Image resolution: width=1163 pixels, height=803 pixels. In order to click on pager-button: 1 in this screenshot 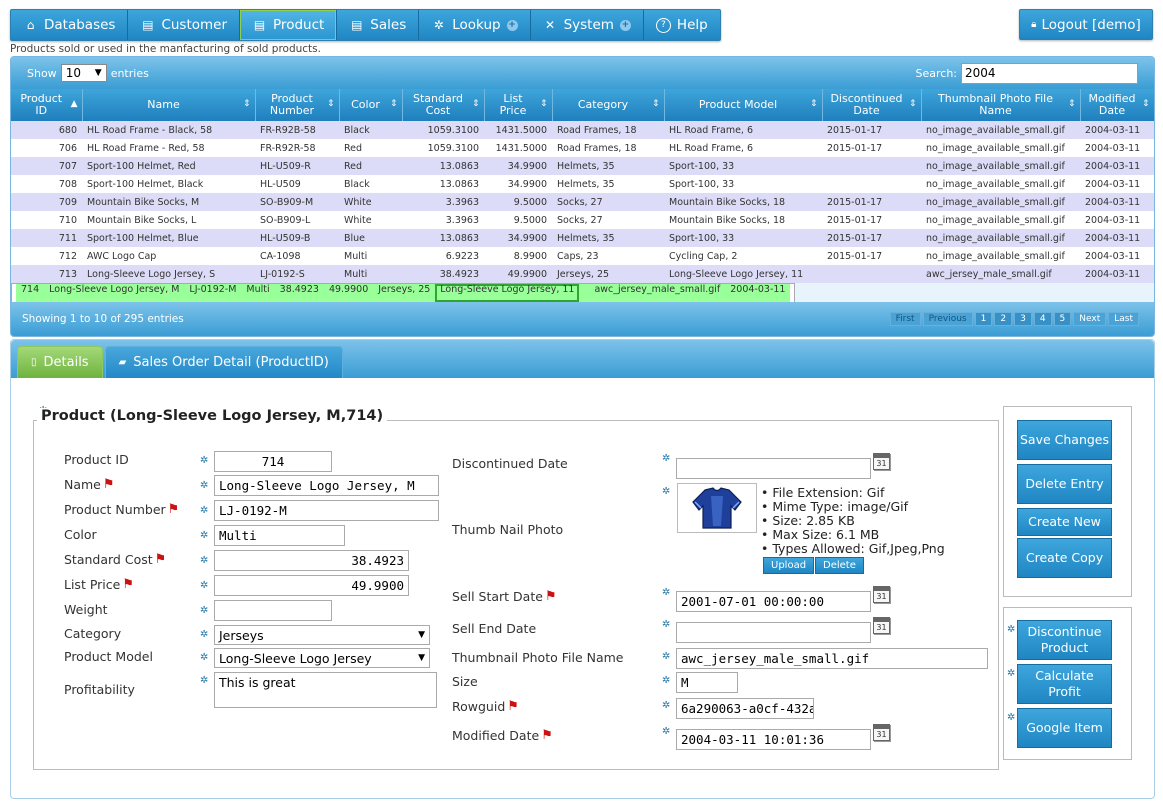, I will do `click(983, 319)`.